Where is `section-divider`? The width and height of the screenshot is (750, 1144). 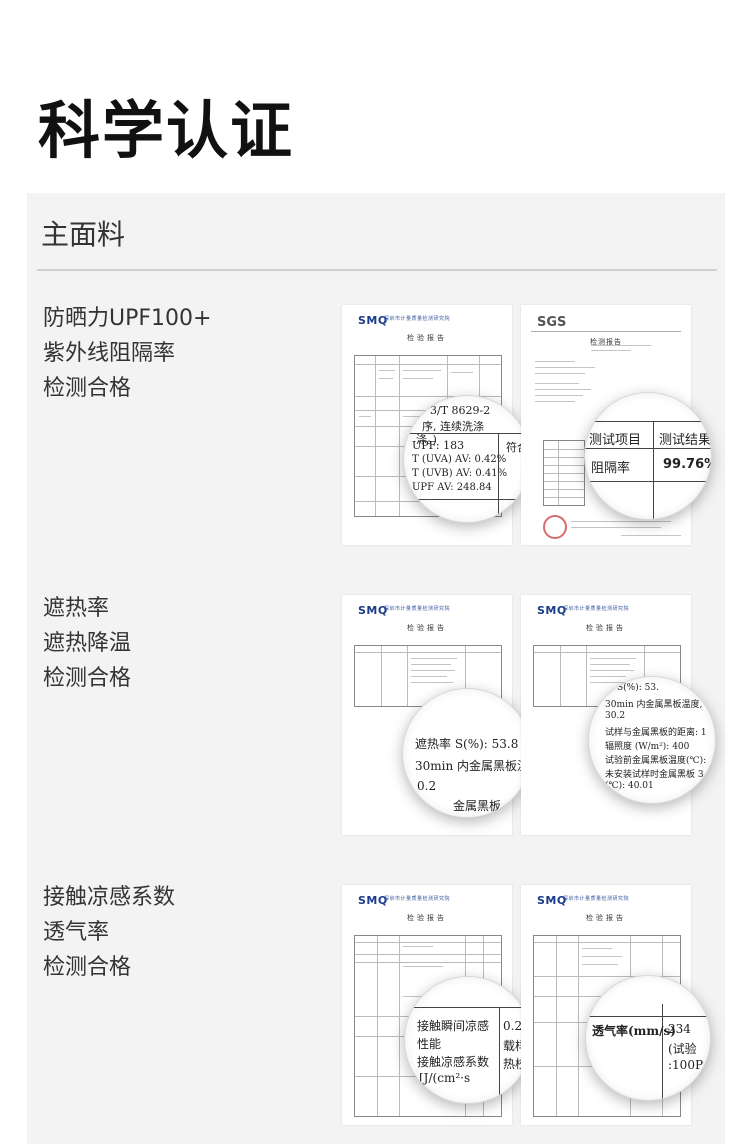 section-divider is located at coordinates (377, 270).